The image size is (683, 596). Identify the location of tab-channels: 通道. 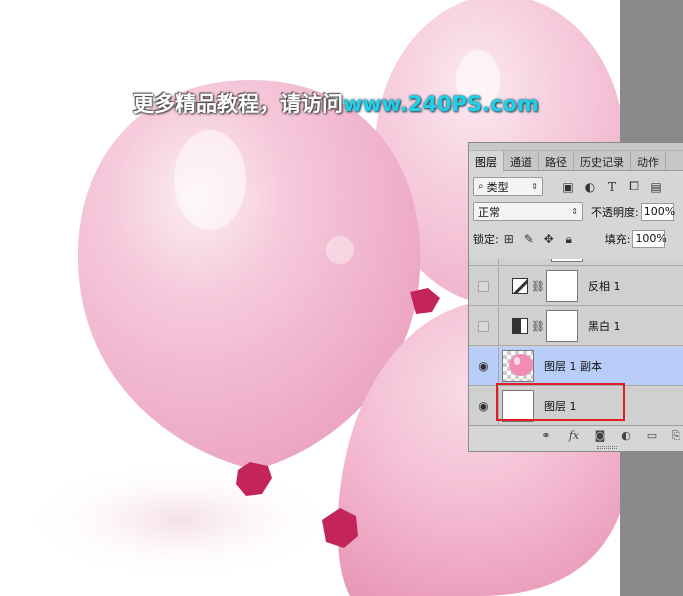
(521, 160).